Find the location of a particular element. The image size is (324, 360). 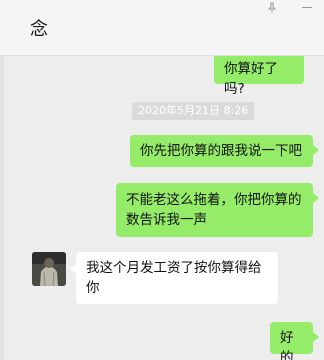

message-bubble-outgoing: 你先把你算的跟我说一下吧 is located at coordinates (221, 151).